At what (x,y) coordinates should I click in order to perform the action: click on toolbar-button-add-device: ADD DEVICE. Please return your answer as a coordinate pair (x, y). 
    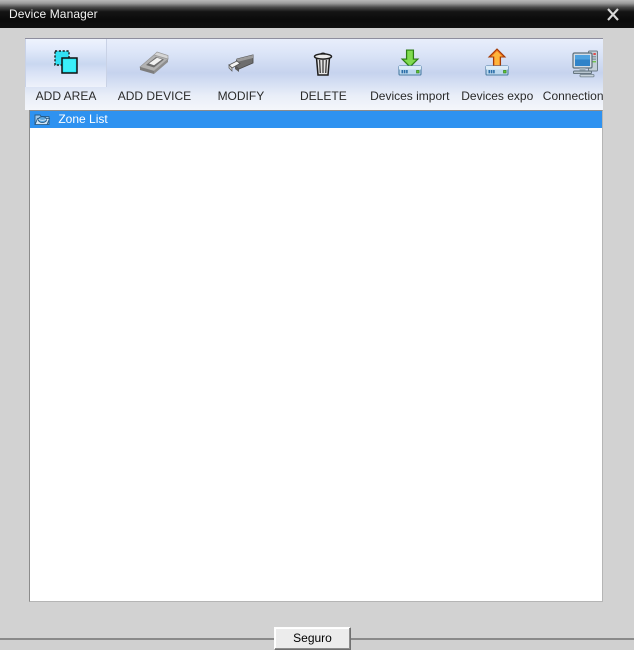
    Looking at the image, I should click on (154, 74).